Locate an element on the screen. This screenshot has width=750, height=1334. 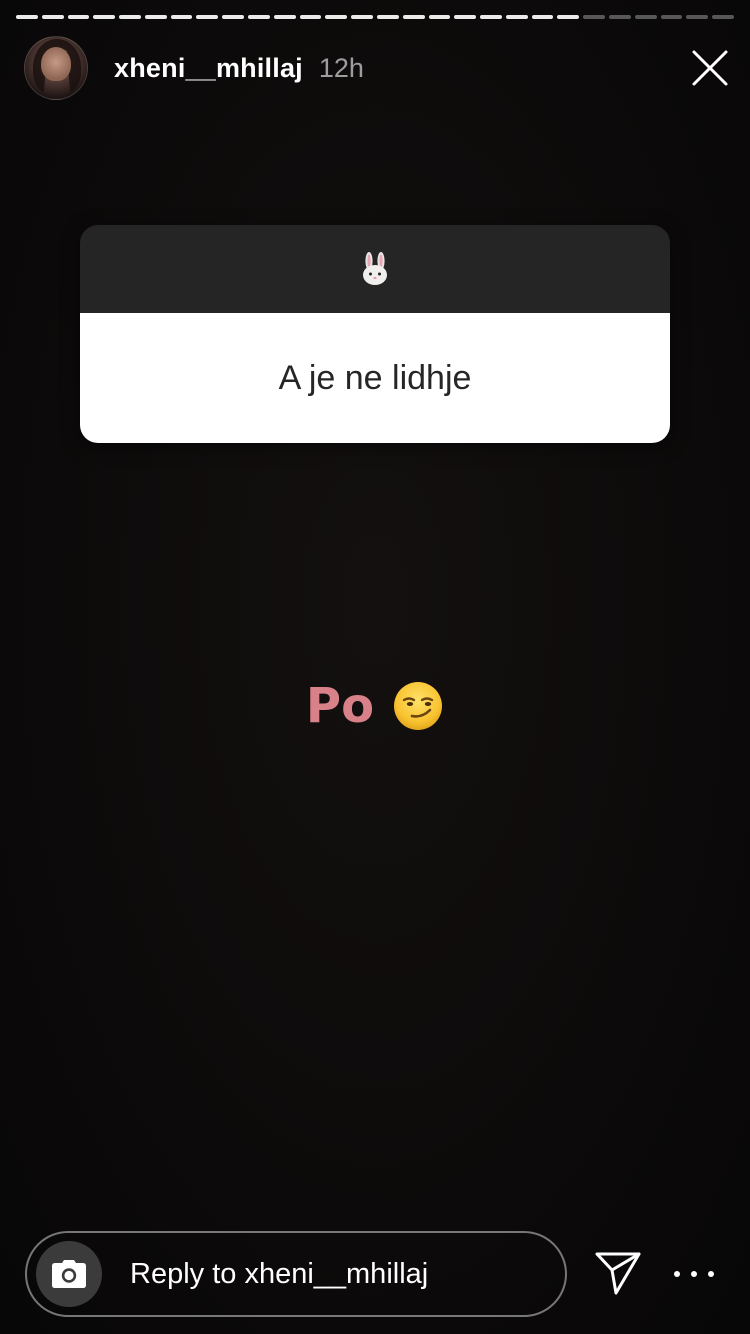
question-sticker-header is located at coordinates (375, 269).